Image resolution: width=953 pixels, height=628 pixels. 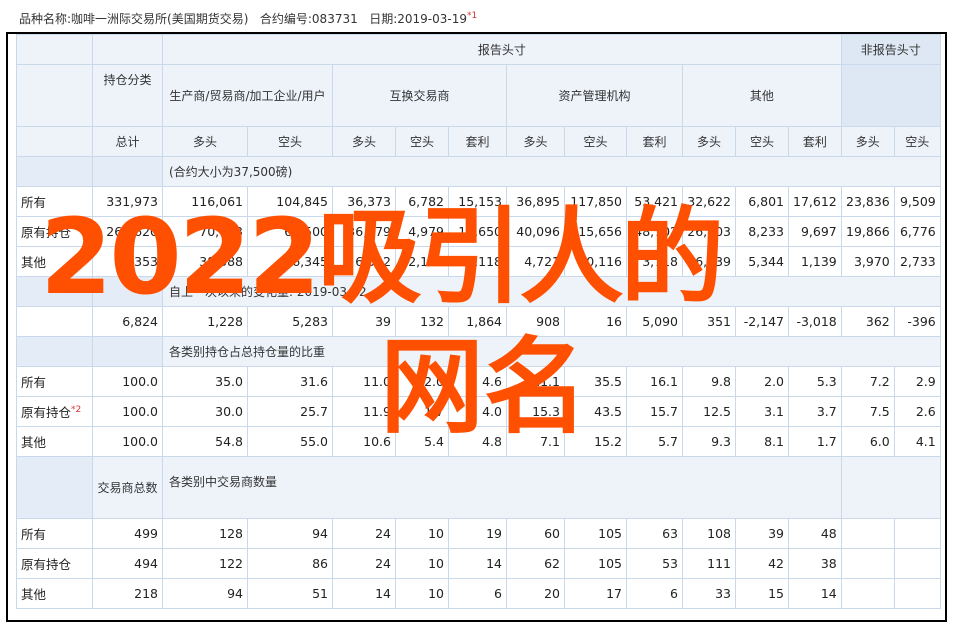 I want to click on cell: 2.0, so click(x=762, y=381).